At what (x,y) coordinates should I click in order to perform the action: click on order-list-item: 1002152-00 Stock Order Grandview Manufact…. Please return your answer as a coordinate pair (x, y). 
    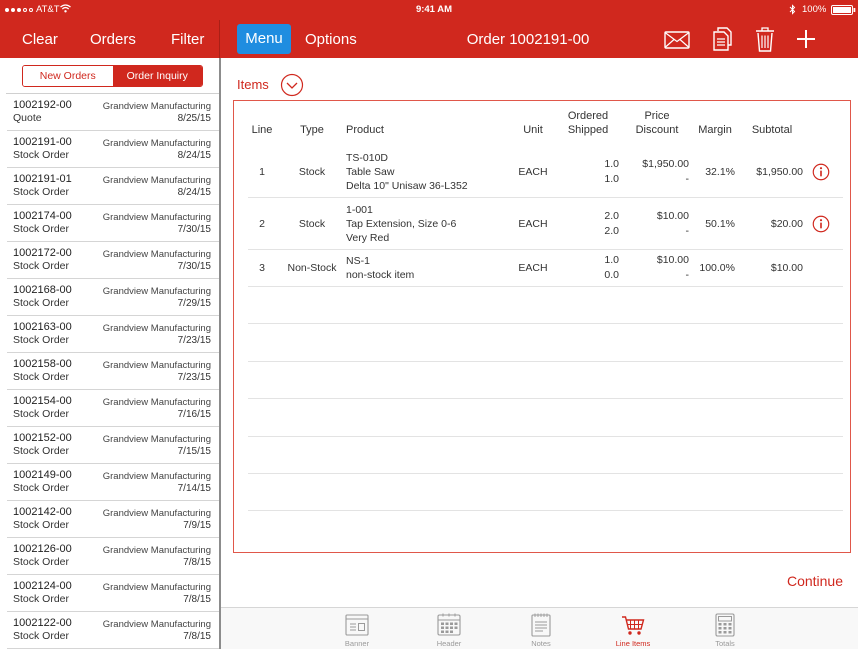
    Looking at the image, I should click on (109, 445).